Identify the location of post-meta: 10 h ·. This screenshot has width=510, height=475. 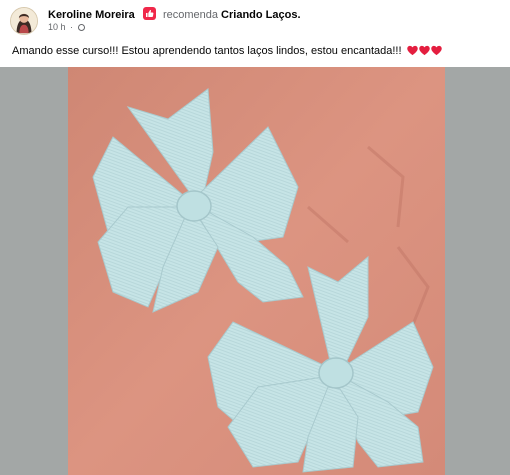
(66, 27).